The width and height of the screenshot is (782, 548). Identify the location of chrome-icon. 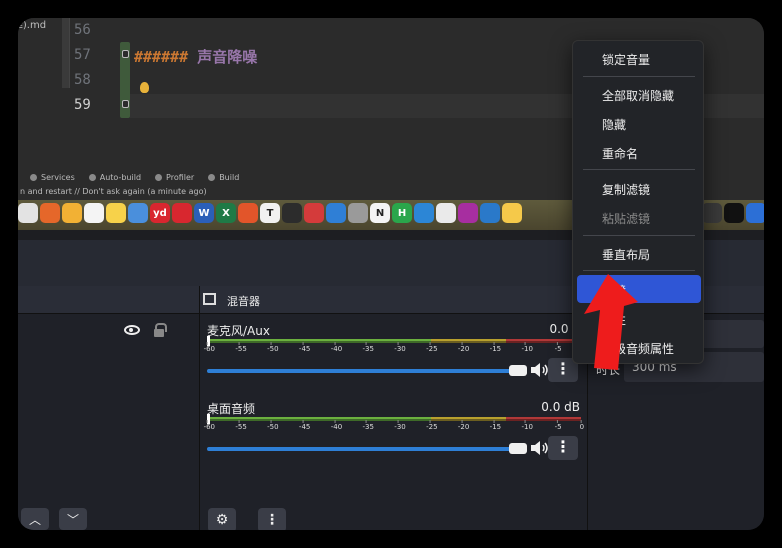
(28, 213).